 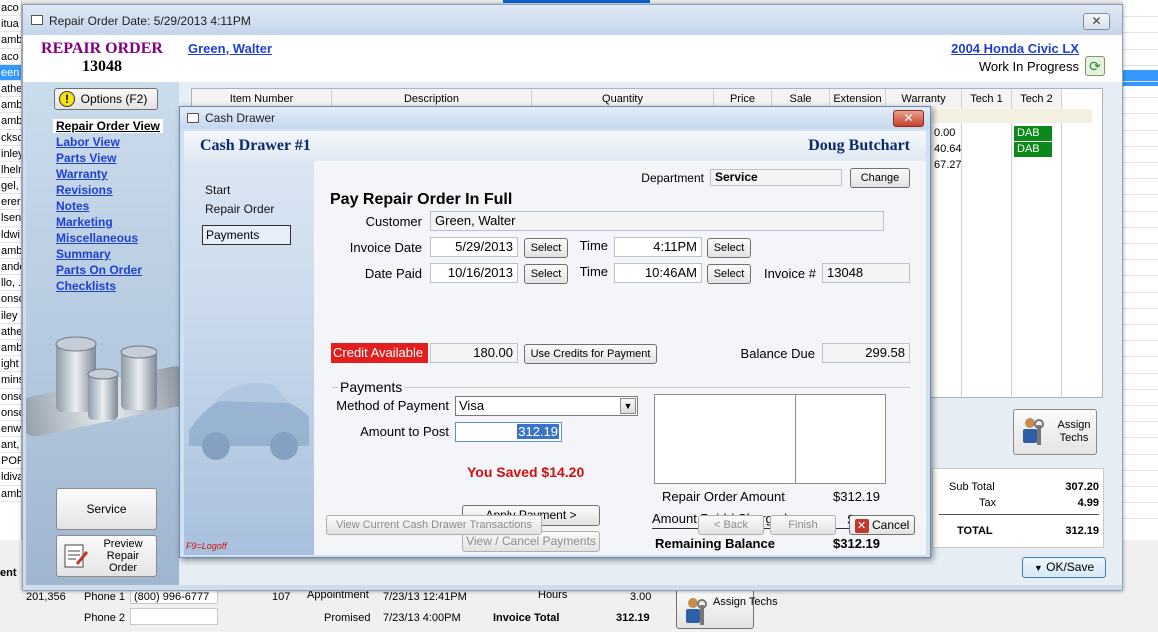 What do you see at coordinates (590, 354) in the screenshot?
I see `use-credits-button: Use Credits for Payment` at bounding box center [590, 354].